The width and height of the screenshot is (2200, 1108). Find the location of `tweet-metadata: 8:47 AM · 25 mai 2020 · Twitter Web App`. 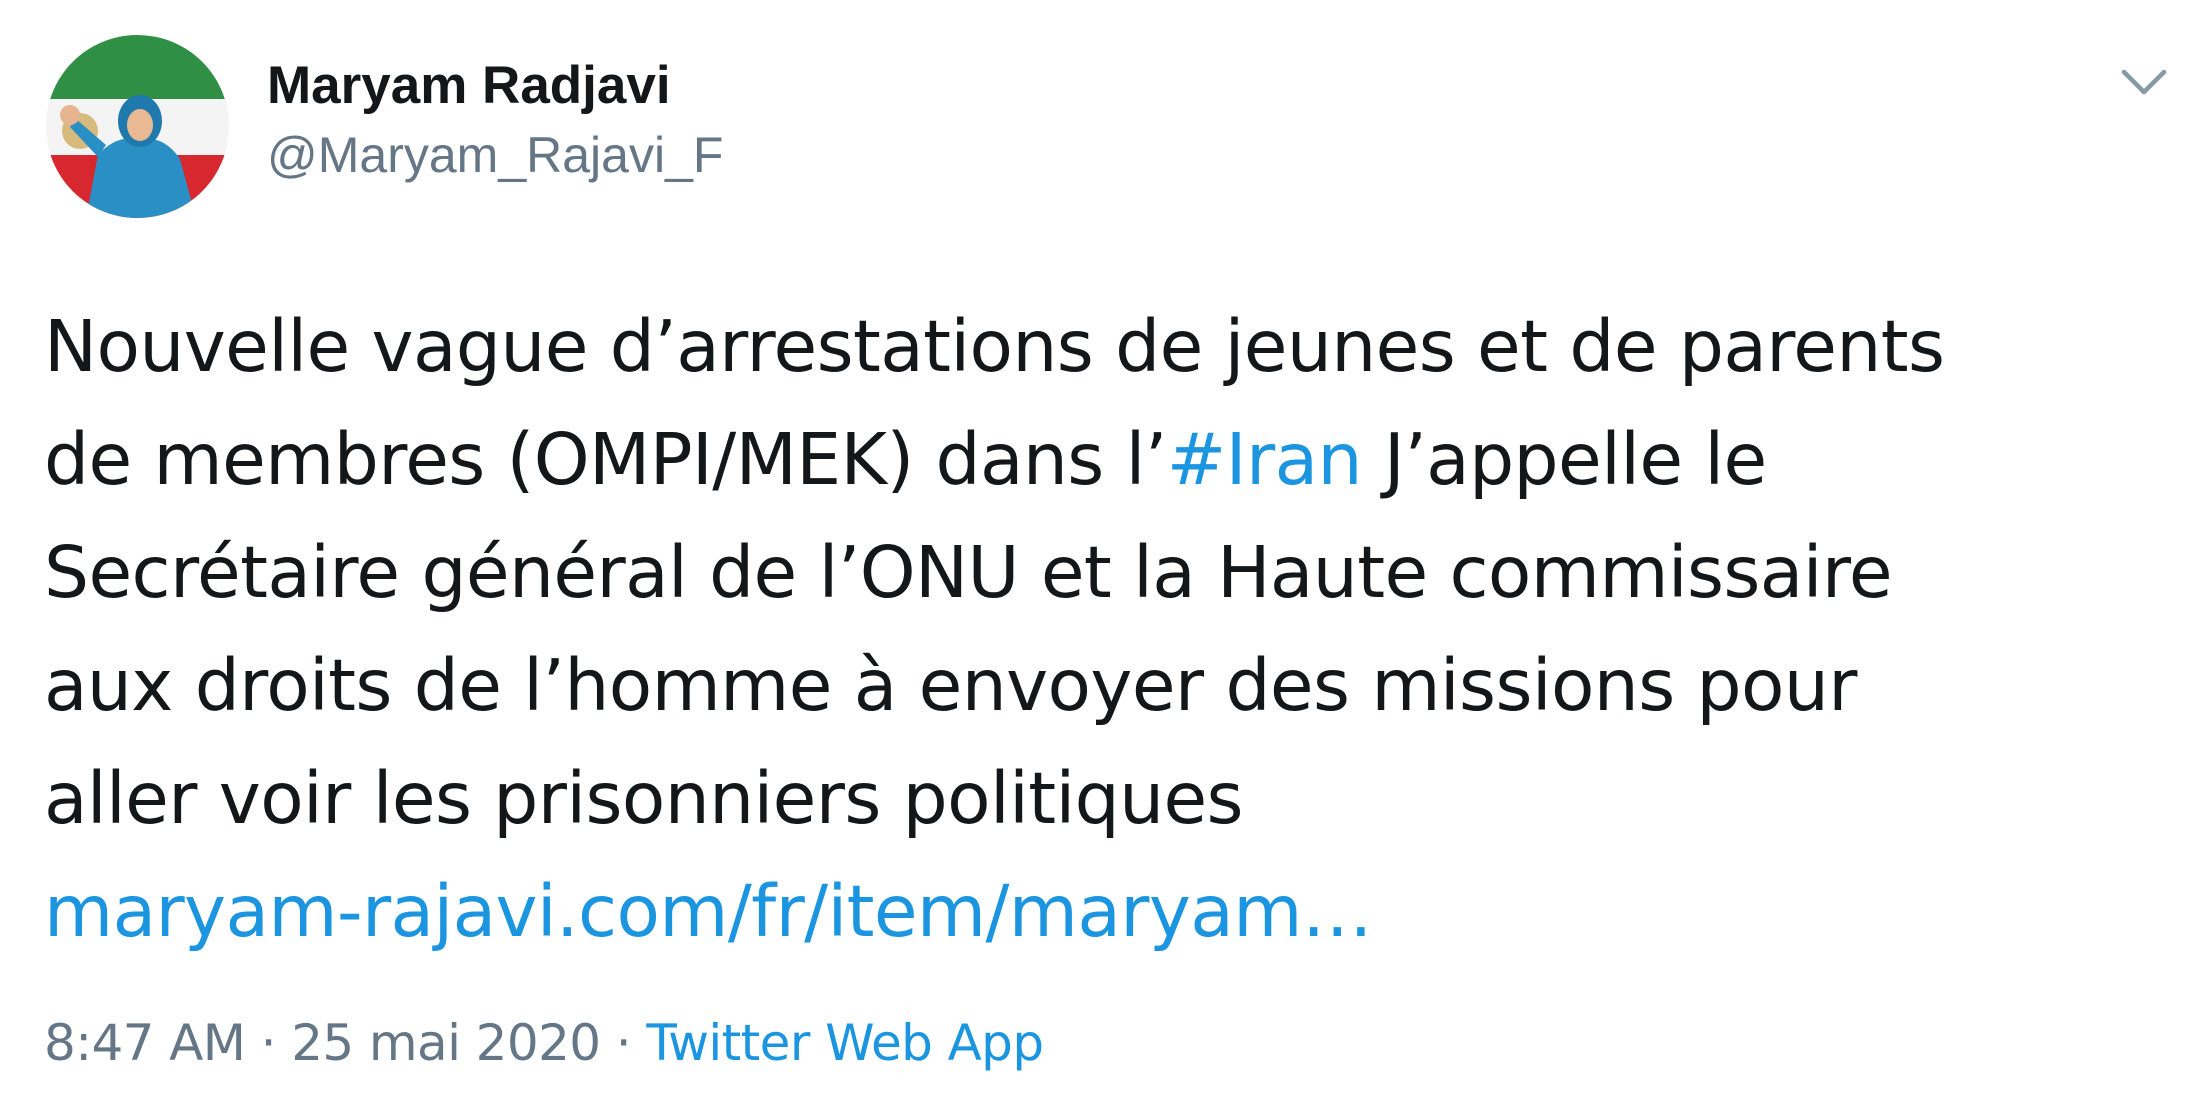

tweet-metadata: 8:47 AM · 25 mai 2020 · Twitter Web App is located at coordinates (544, 1043).